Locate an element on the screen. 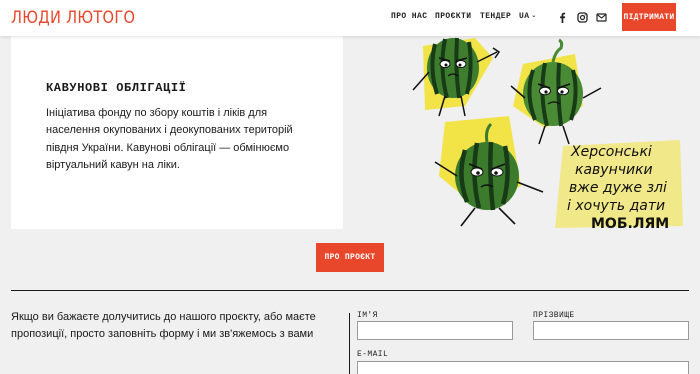  caption-line-2: кавунчики is located at coordinates (614, 170).